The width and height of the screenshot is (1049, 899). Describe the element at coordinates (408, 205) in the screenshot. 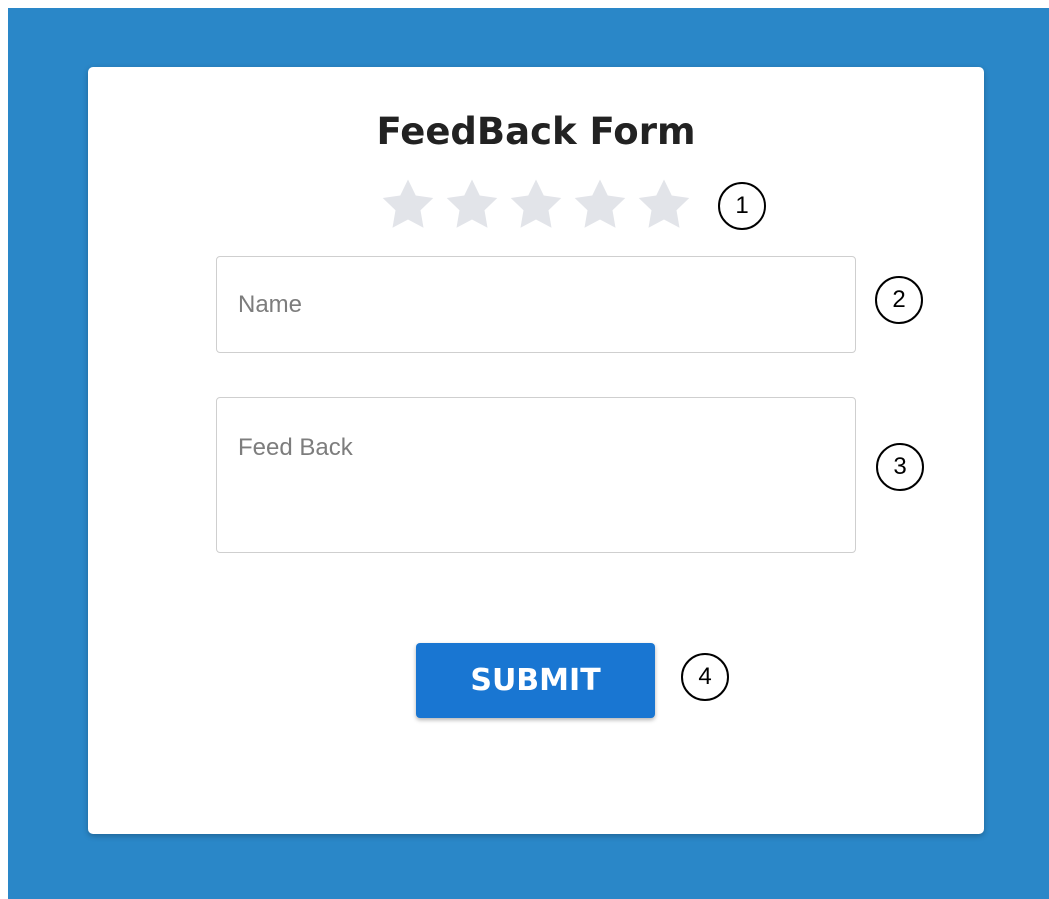

I see `star-1-icon` at that location.